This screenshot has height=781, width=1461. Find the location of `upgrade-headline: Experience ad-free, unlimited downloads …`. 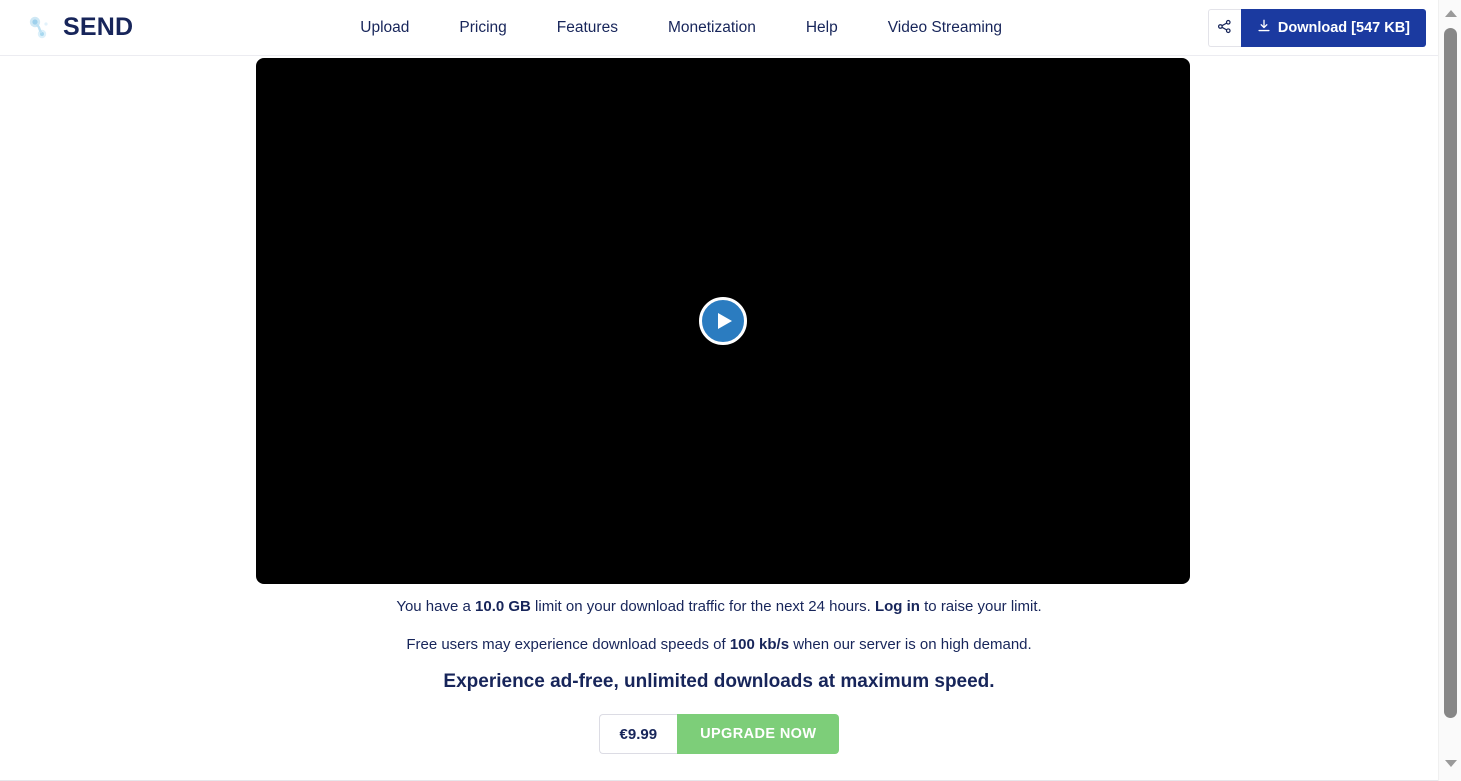

upgrade-headline: Experience ad-free, unlimited downloads … is located at coordinates (719, 681).